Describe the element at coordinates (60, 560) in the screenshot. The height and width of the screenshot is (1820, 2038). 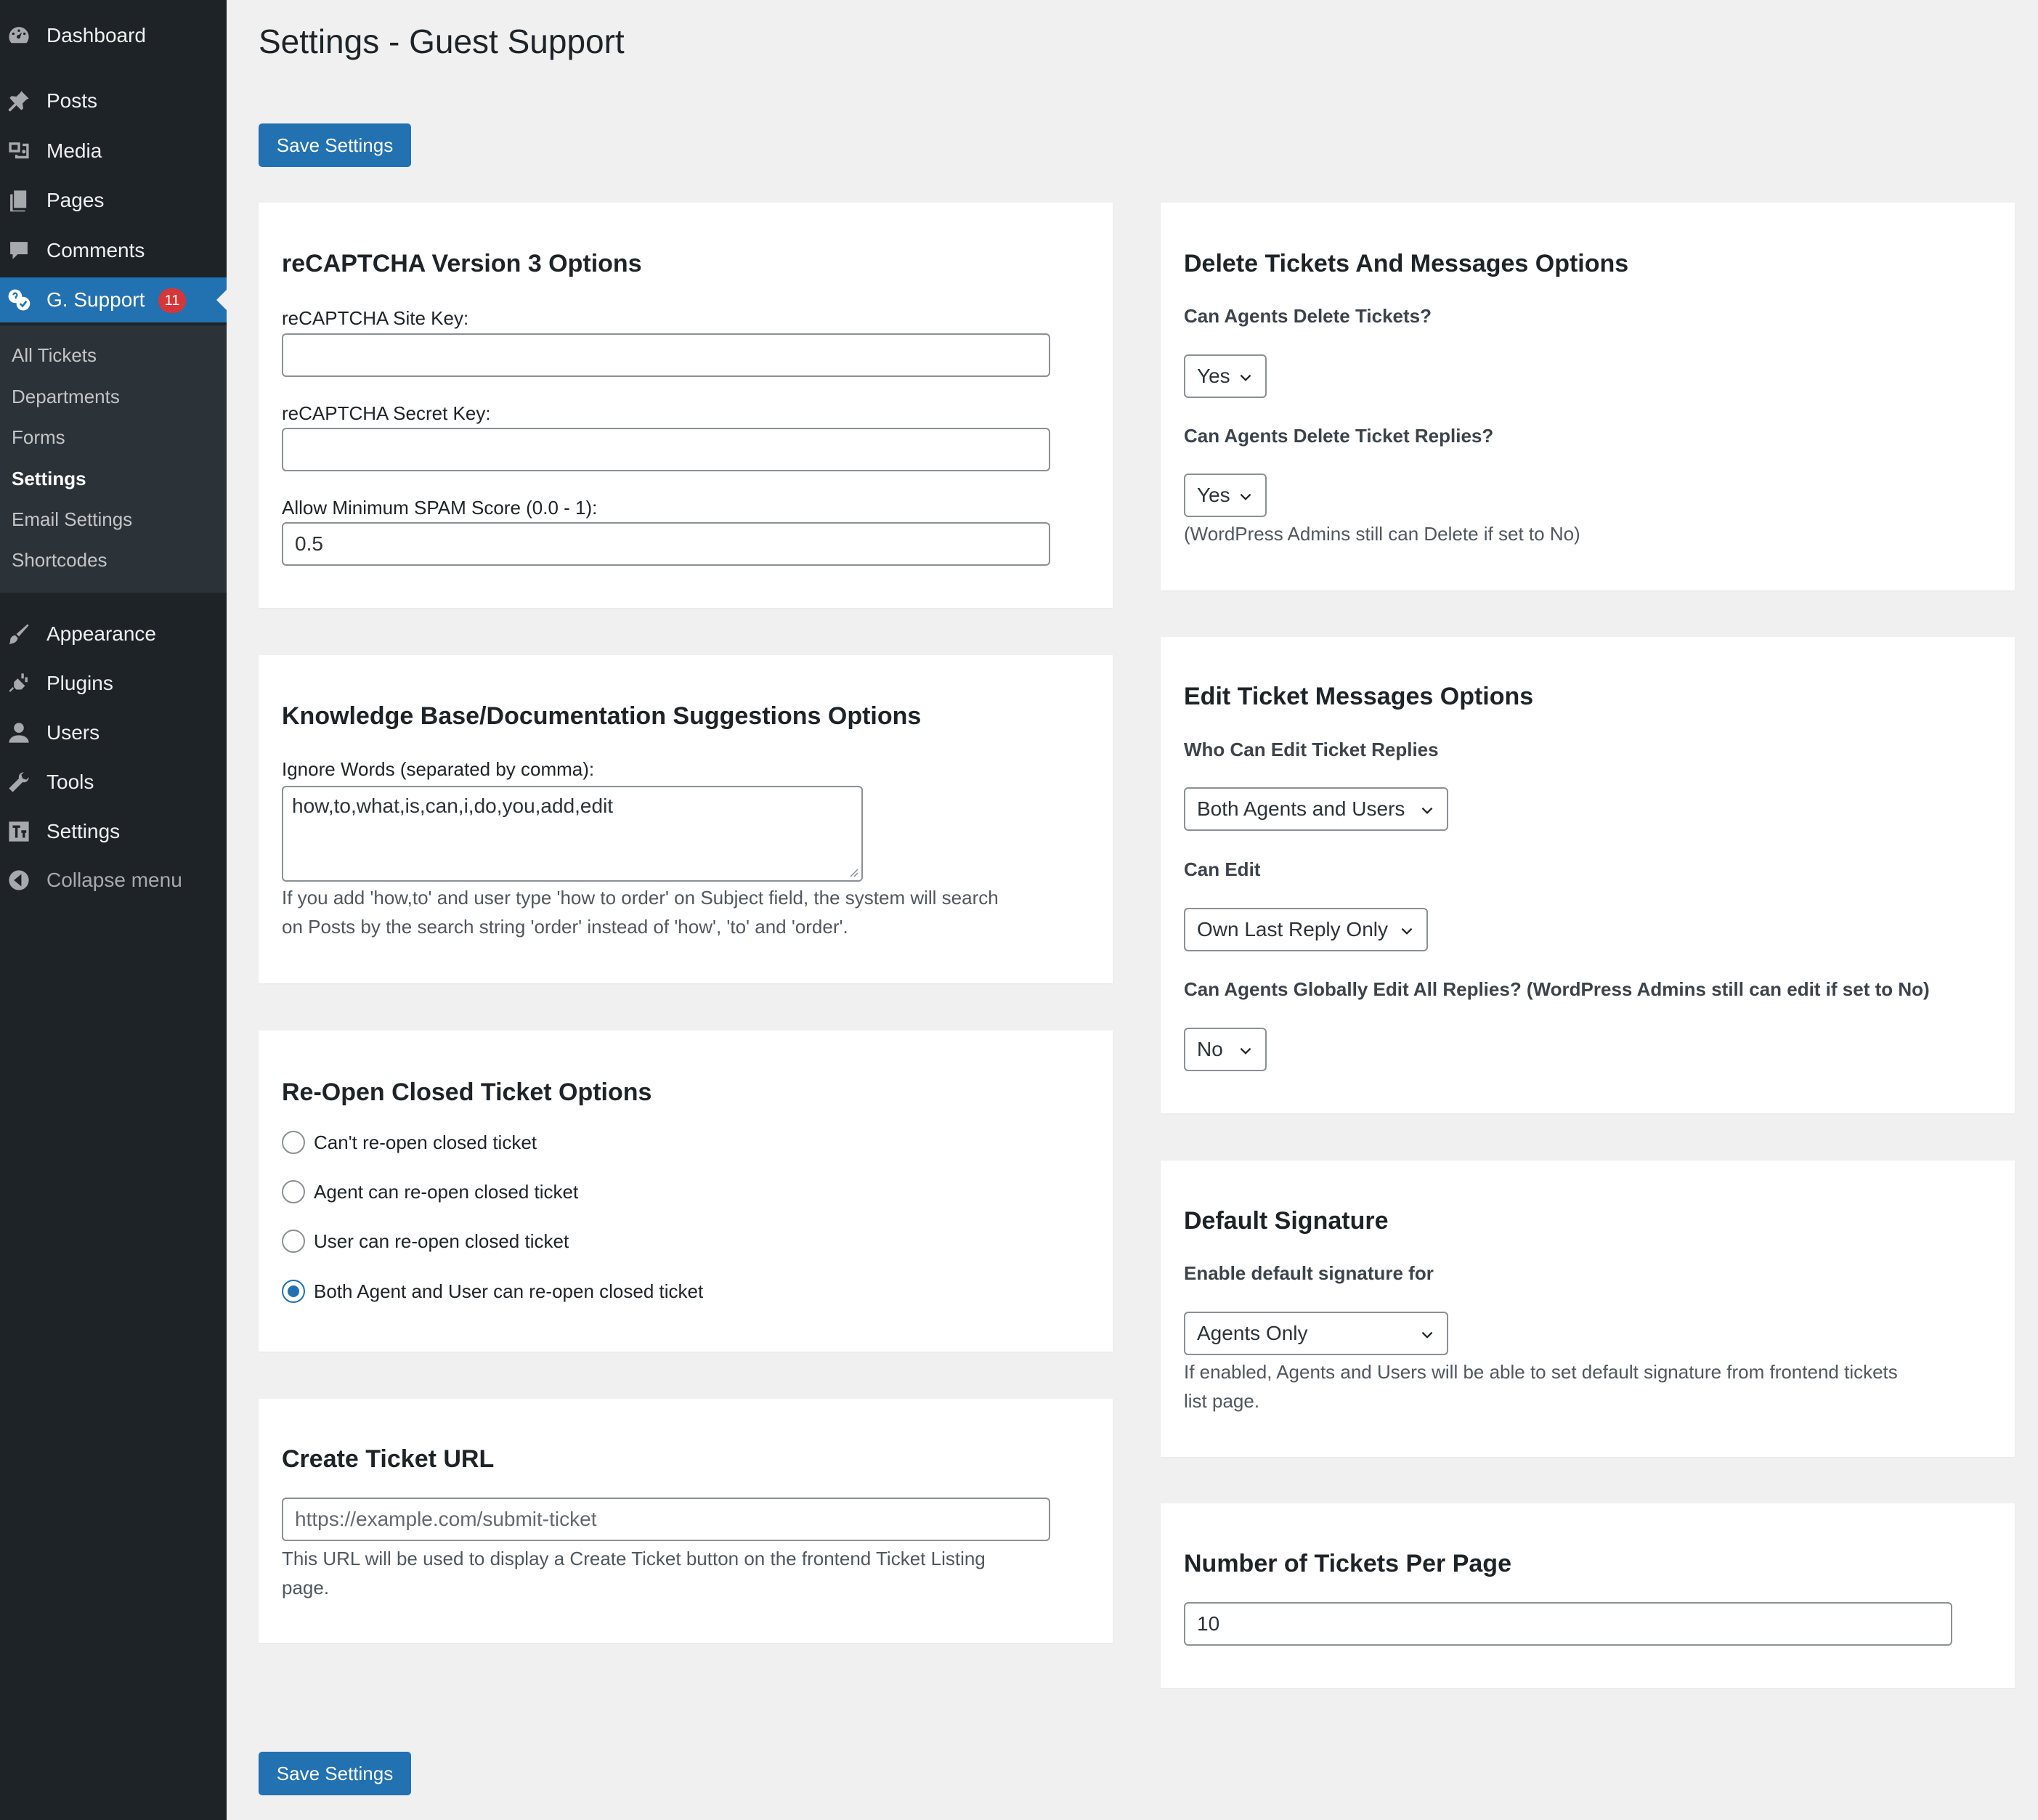
I see `submenu-shortcodes: Shortcodes` at that location.